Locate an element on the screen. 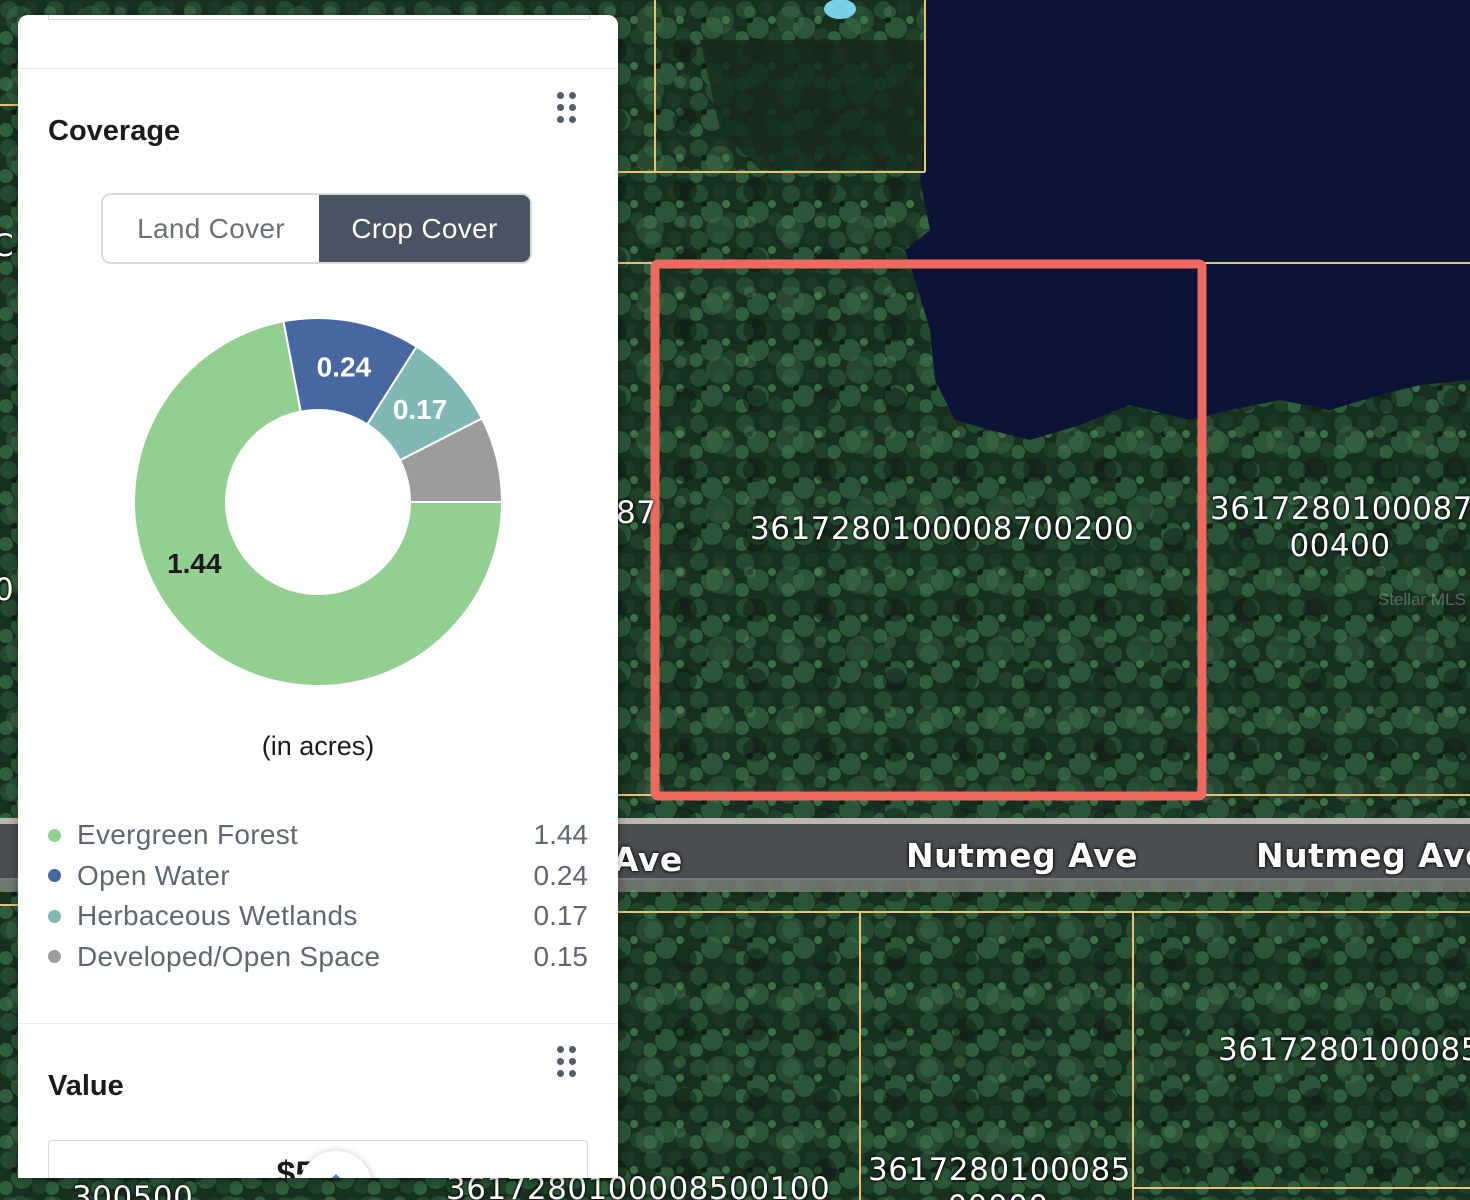  parcel-label-lower-right: 3617280100085 is located at coordinates (1344, 1050).